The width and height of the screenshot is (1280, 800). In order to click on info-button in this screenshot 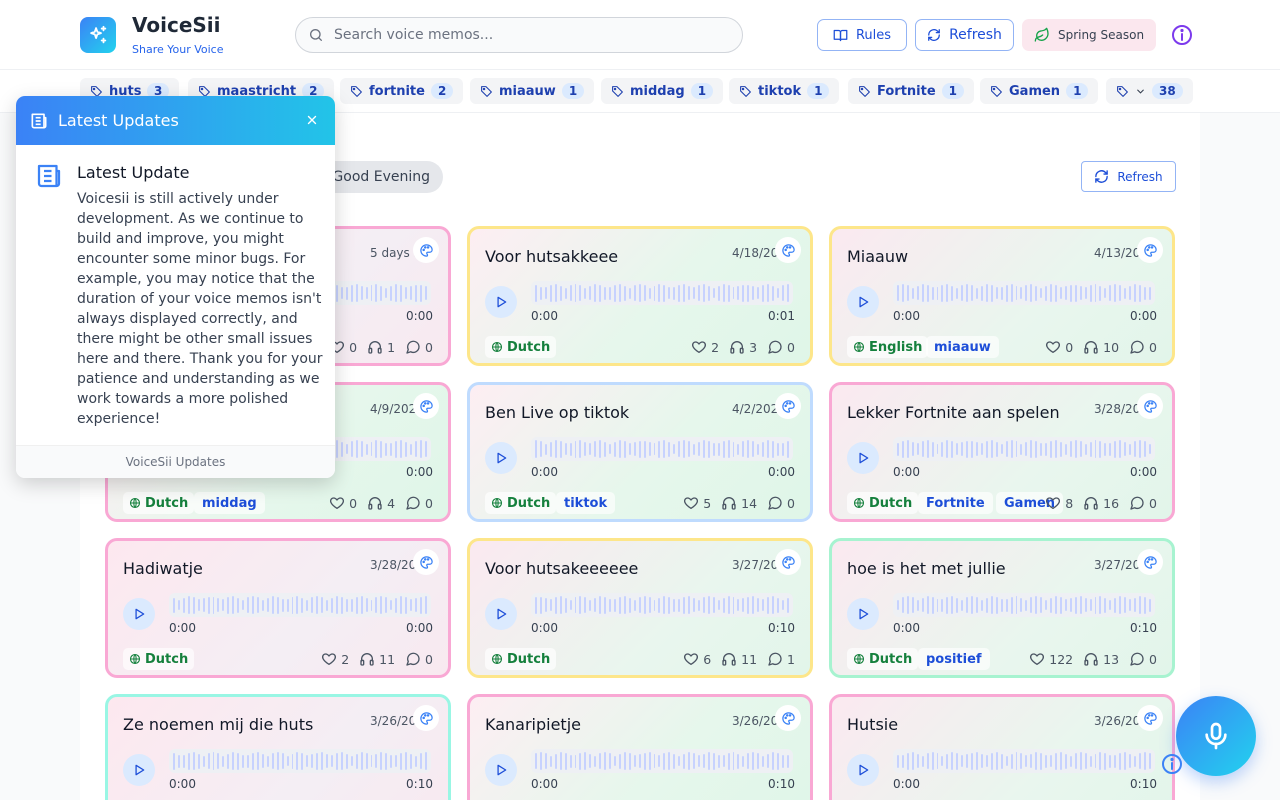, I will do `click(1182, 35)`.